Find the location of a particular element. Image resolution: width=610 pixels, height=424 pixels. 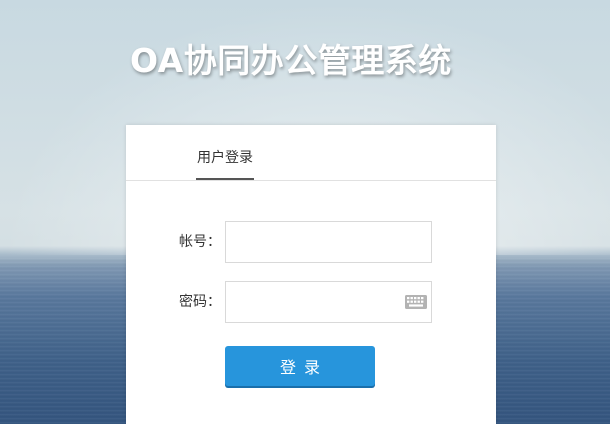

tab-user-login: 用户登录 is located at coordinates (225, 164).